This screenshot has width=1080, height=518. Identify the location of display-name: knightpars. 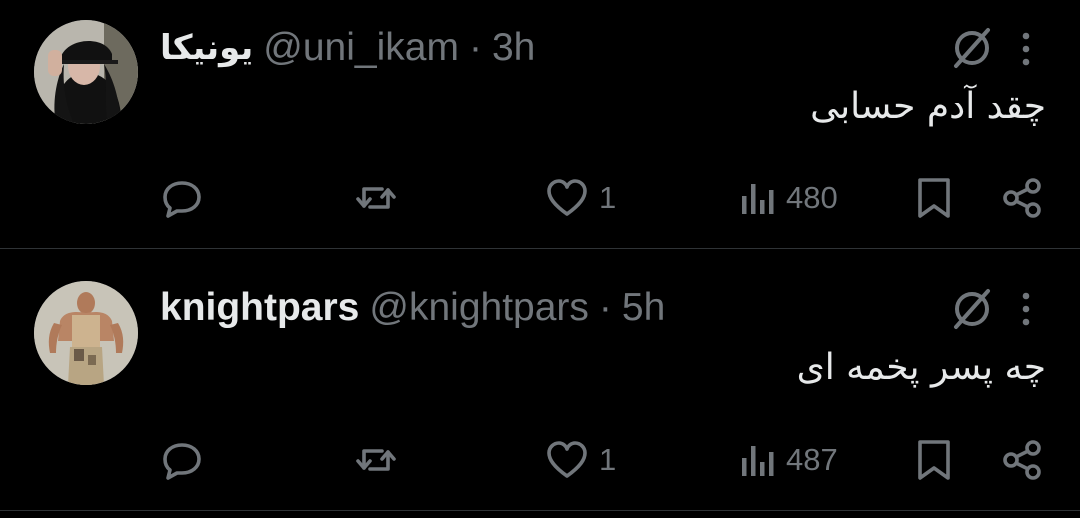
(259, 308).